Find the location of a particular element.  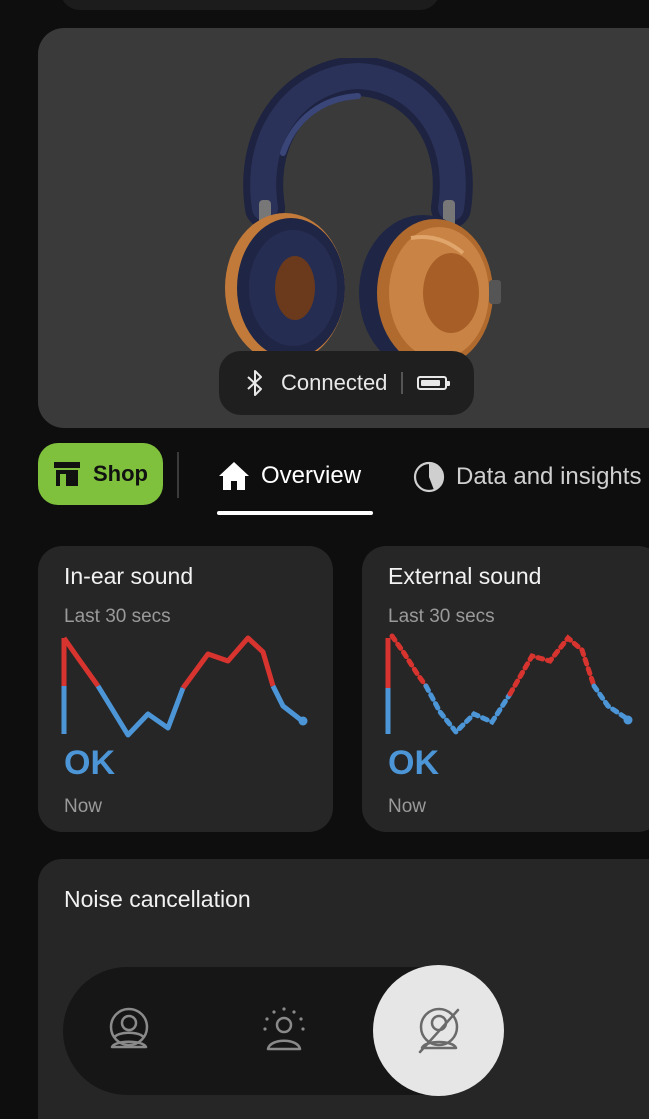

battery-level-fill is located at coordinates (431, 383).